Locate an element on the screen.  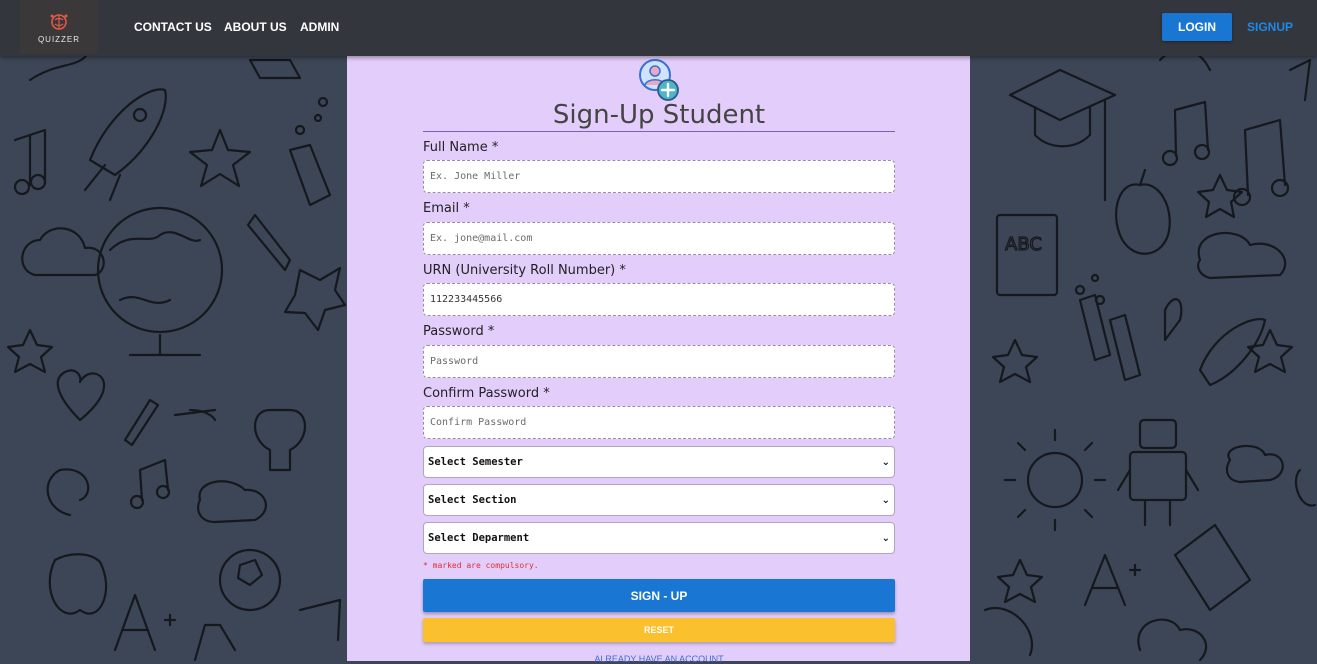
nav-link-about-us: ABOUT US is located at coordinates (255, 27).